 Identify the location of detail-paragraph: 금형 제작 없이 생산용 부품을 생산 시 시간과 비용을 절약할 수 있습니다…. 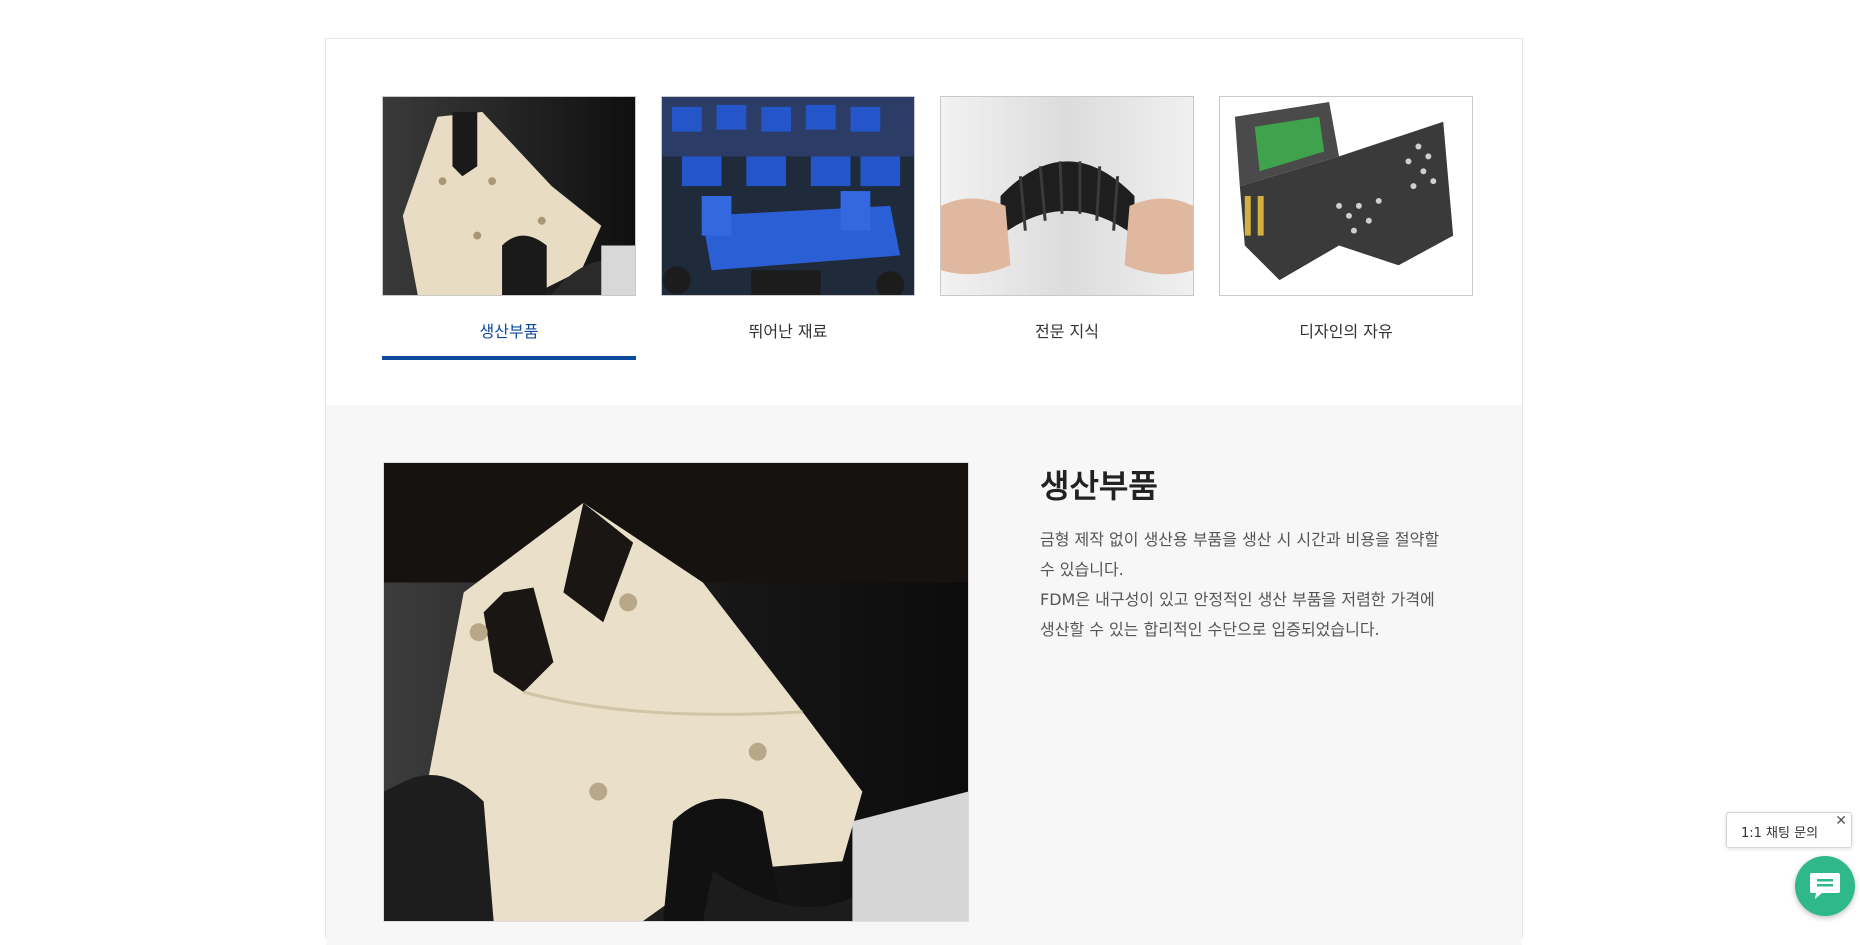
(1240, 554).